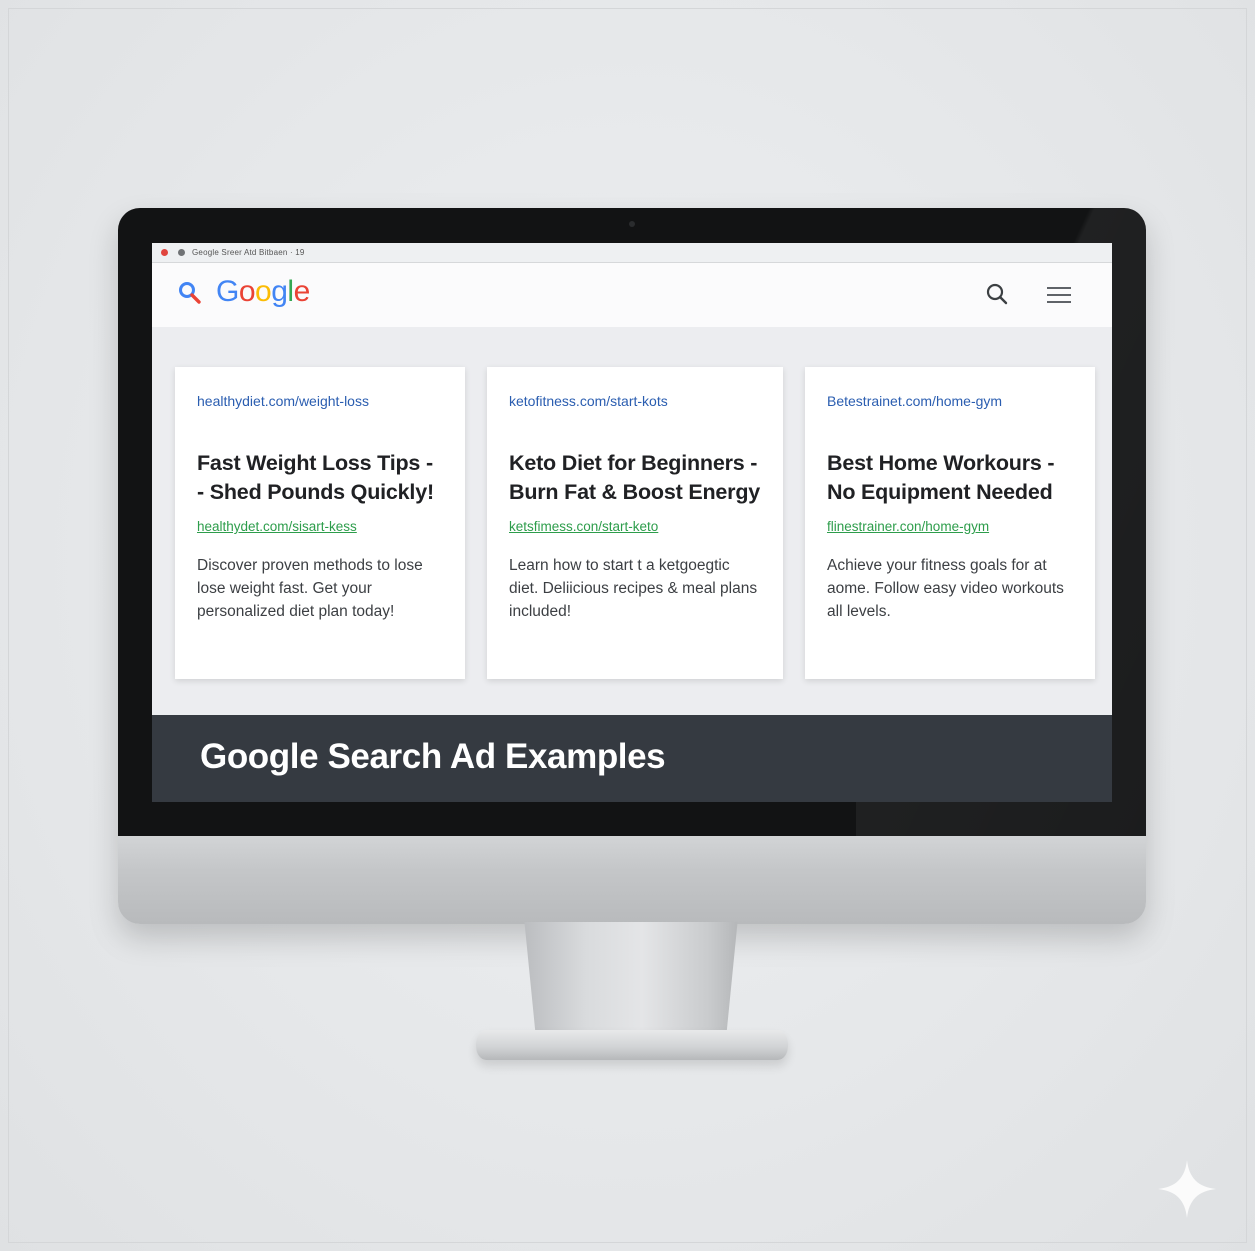 This screenshot has width=1255, height=1251. What do you see at coordinates (320, 404) in the screenshot?
I see `ad-display-url: healthydiet.com/weight-loss` at bounding box center [320, 404].